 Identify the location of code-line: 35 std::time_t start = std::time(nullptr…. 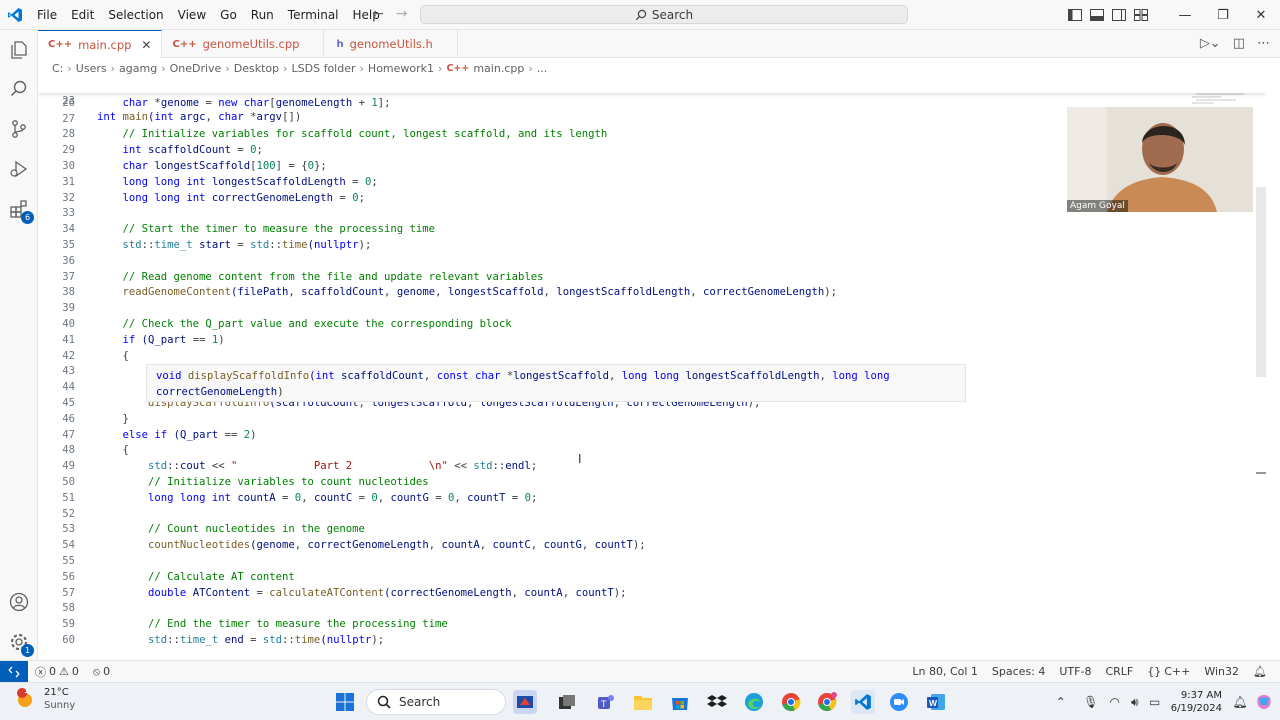
(652, 245).